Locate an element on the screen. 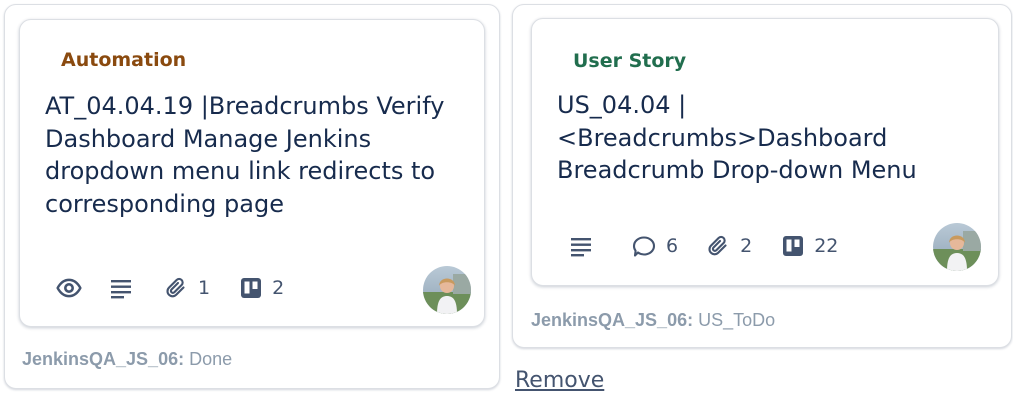 The image size is (1013, 399). card-1-label: Automation is located at coordinates (124, 60).